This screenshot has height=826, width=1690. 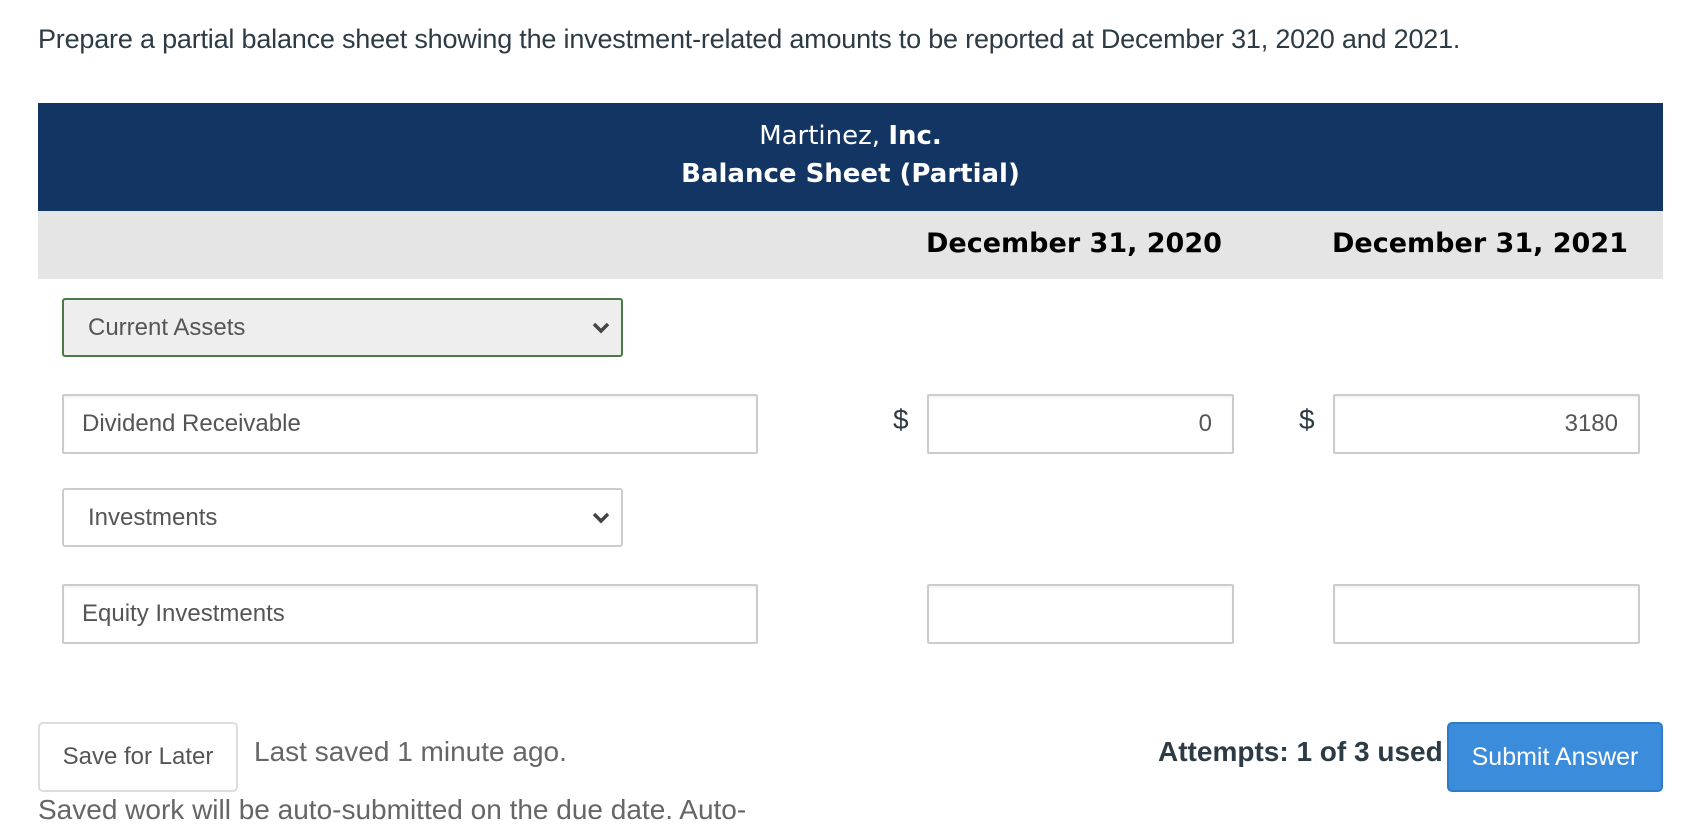 I want to click on section-select-current-assets: Current Assets, so click(x=342, y=327).